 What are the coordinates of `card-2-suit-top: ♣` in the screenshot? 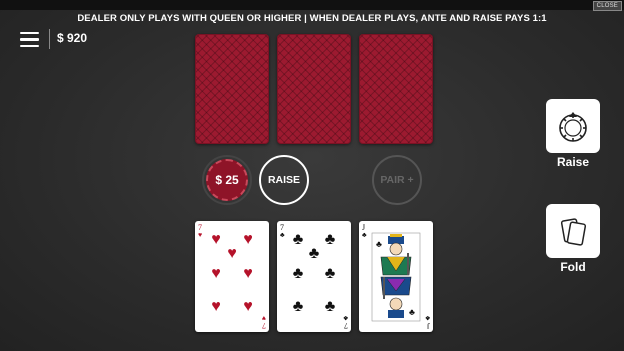 It's located at (282, 235).